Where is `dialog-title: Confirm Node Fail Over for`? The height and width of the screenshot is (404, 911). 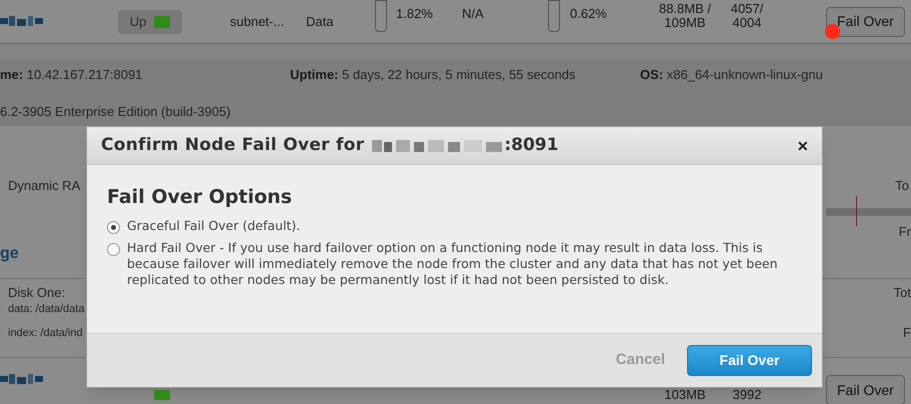 dialog-title: Confirm Node Fail Over for is located at coordinates (232, 145).